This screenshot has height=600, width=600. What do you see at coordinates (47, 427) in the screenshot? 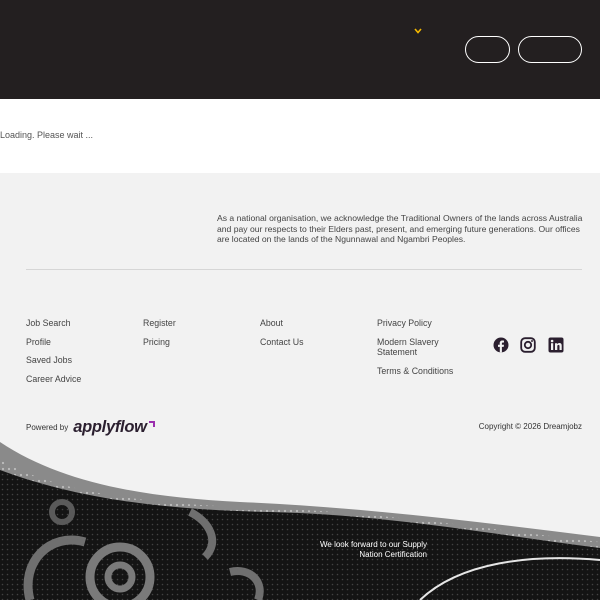
I see `powered-by-label: Powered by` at bounding box center [47, 427].